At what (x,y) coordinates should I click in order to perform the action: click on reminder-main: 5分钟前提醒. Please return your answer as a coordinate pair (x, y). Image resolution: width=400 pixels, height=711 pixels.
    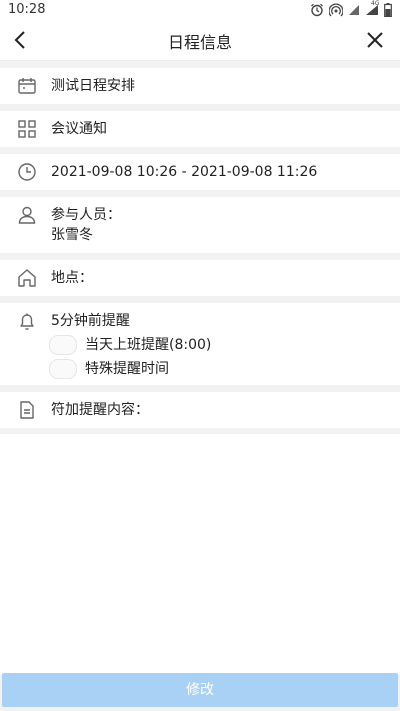
    Looking at the image, I should click on (90, 321).